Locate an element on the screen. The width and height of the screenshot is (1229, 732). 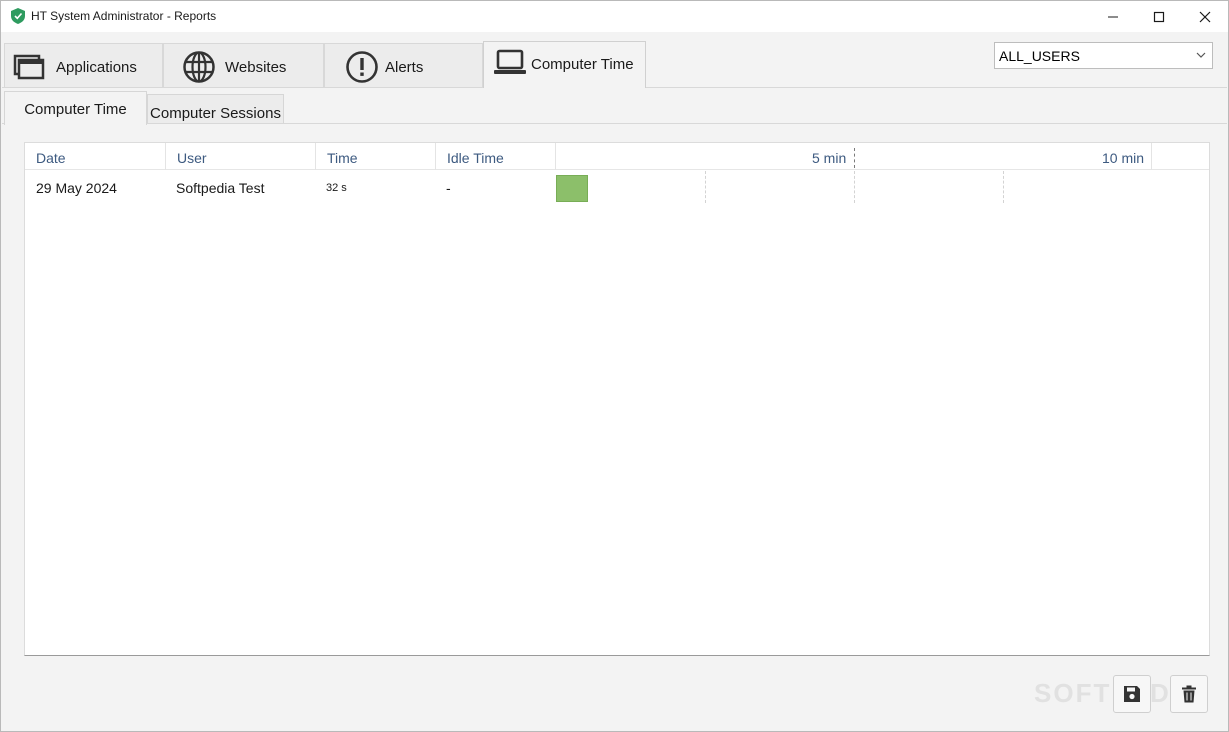
laptop-icon is located at coordinates (510, 61).